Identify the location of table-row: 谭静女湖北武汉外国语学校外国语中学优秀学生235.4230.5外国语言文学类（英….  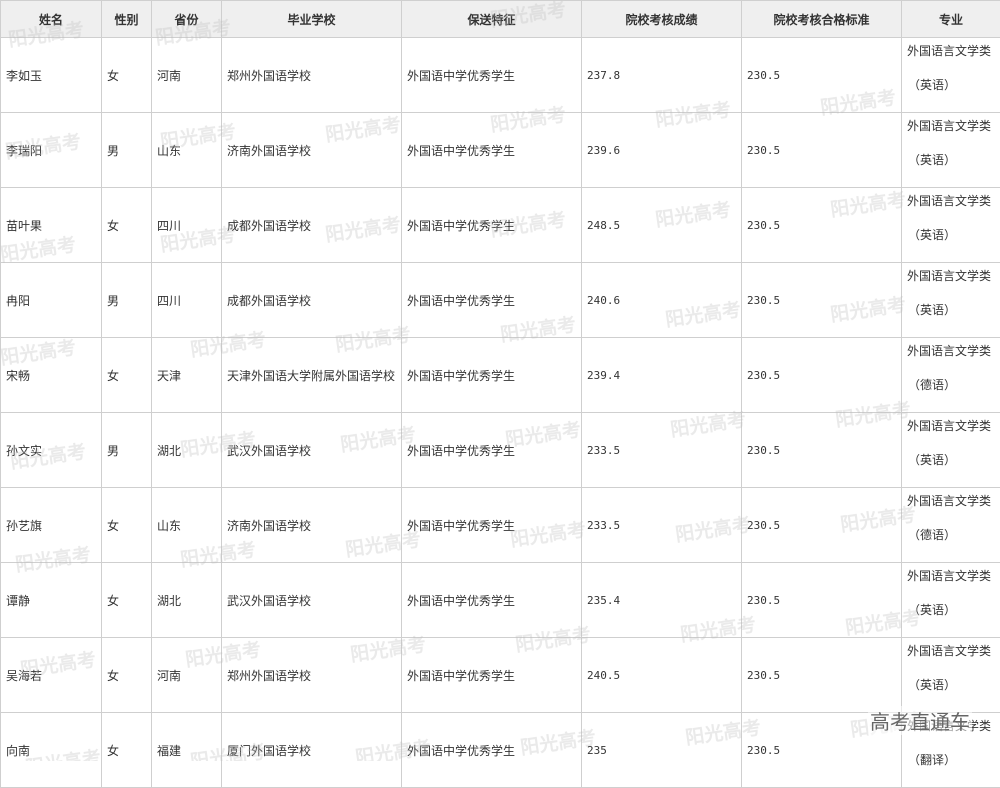
(500, 600).